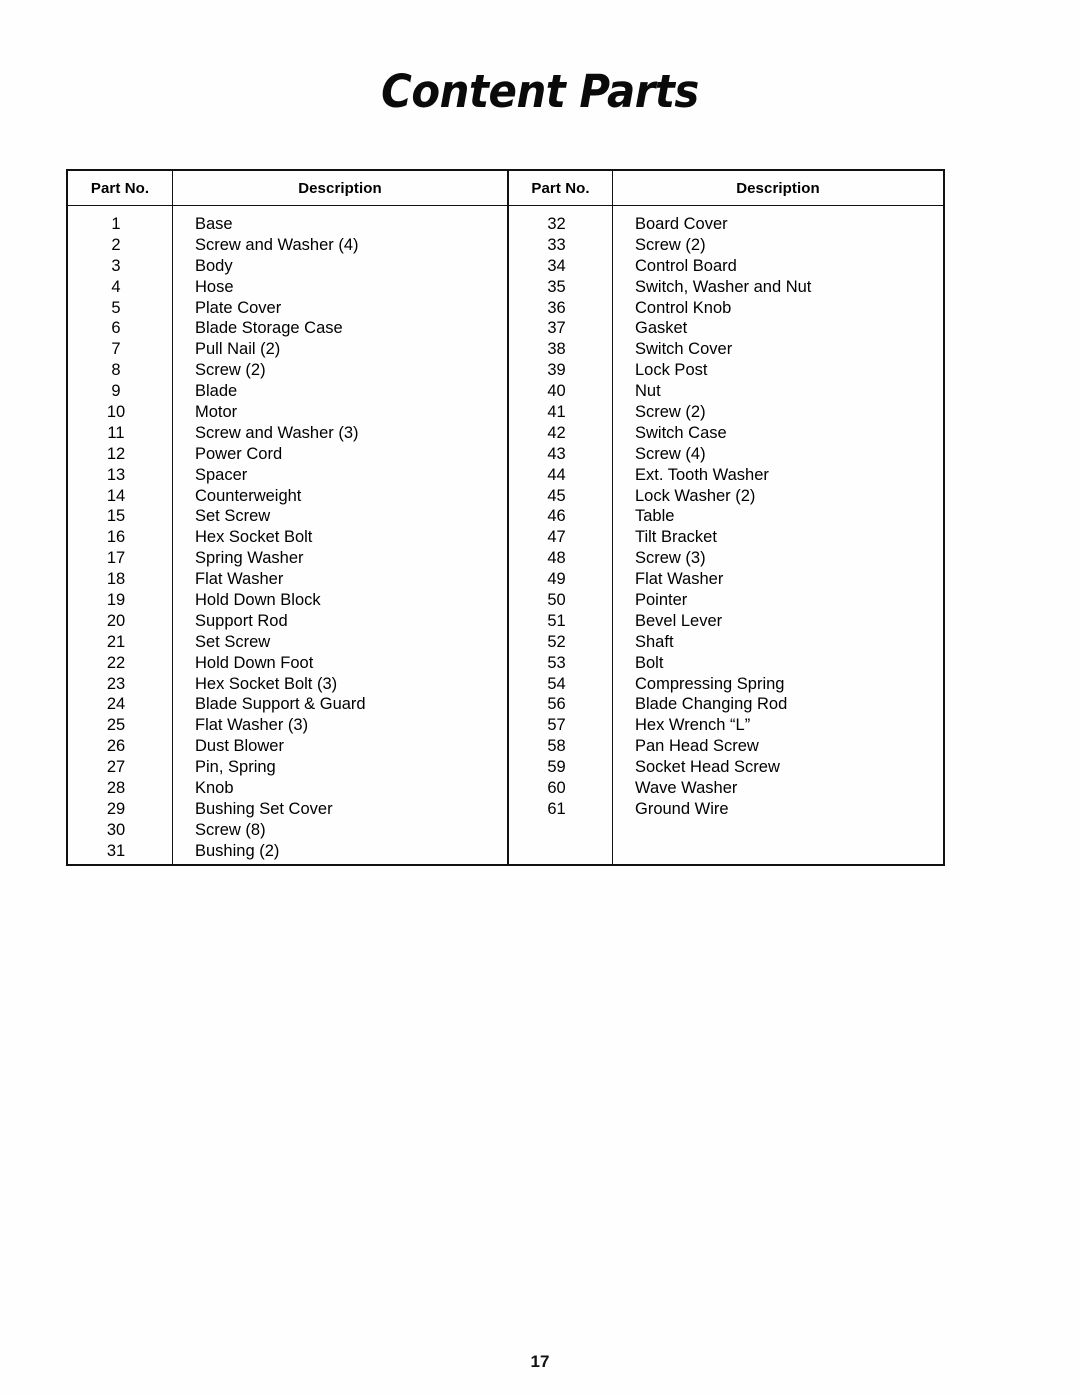 This screenshot has width=1080, height=1395. Describe the element at coordinates (723, 286) in the screenshot. I see `table-row: Switch, Washer and Nut` at that location.